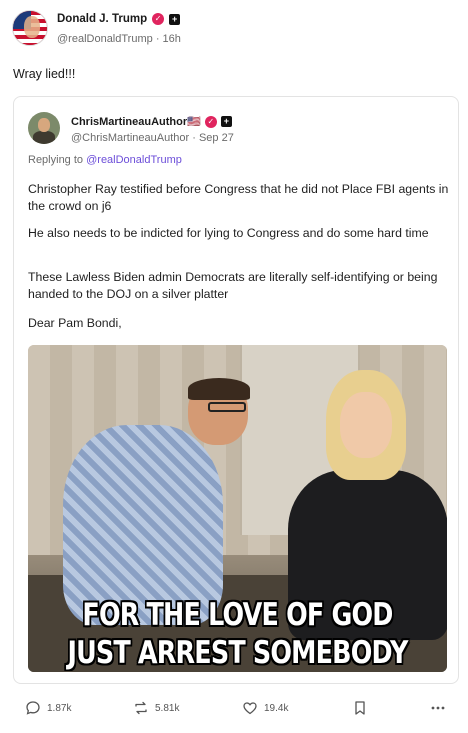  I want to click on meme-caption-top: FOR THE LOVE OF GOD, so click(237, 615).